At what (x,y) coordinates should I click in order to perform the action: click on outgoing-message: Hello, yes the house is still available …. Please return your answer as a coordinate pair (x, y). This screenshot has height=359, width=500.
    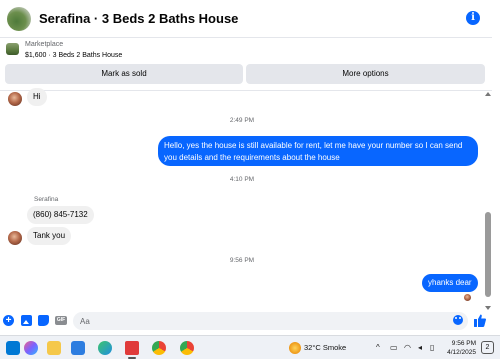
    Looking at the image, I should click on (318, 151).